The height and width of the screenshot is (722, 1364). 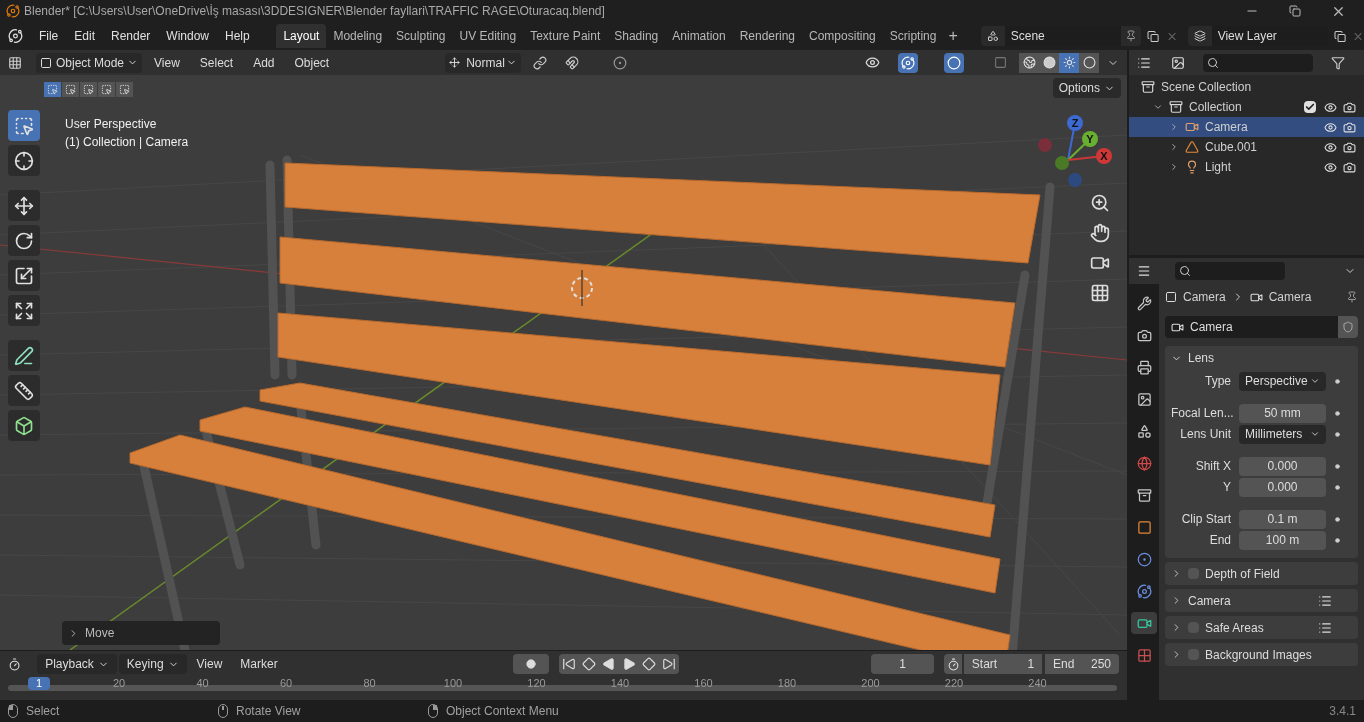 I want to click on outliner-row: Cube.001, so click(x=1246, y=147).